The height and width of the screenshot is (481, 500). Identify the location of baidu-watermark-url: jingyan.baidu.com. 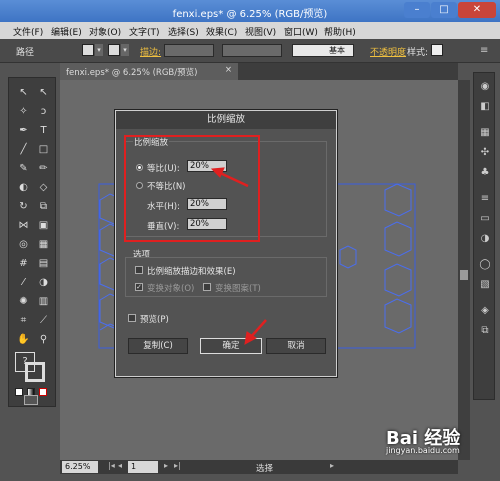
(423, 450).